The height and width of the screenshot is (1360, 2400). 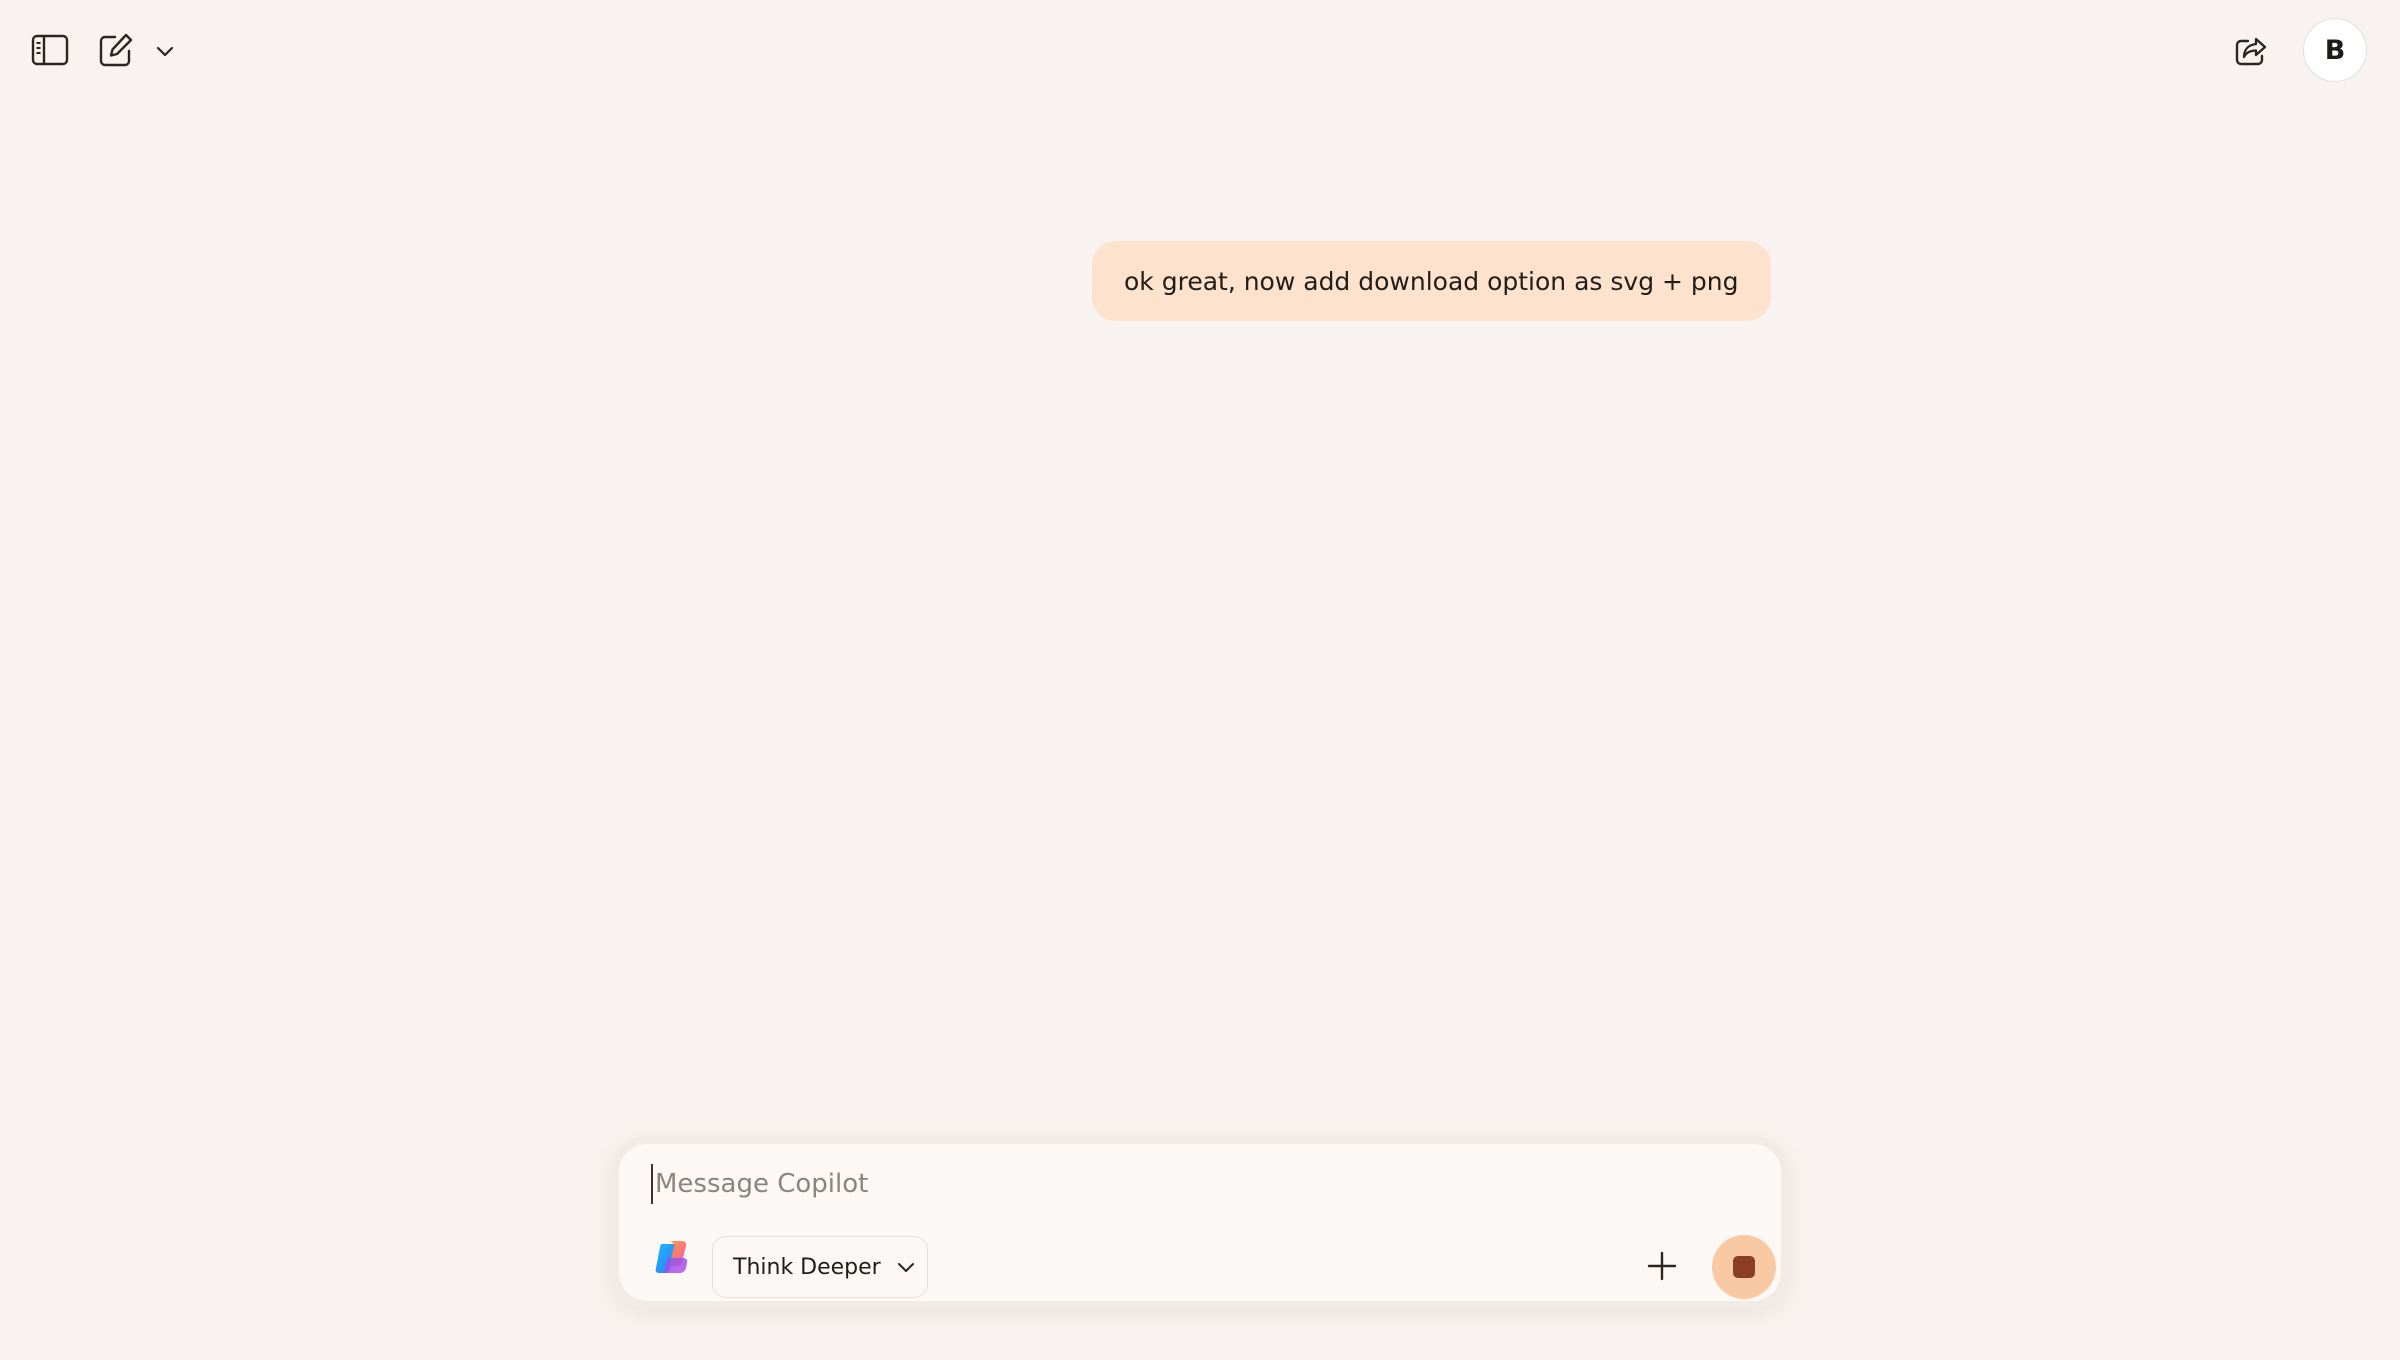 What do you see at coordinates (807, 1267) in the screenshot?
I see `mode-selector-label: Think Deeper` at bounding box center [807, 1267].